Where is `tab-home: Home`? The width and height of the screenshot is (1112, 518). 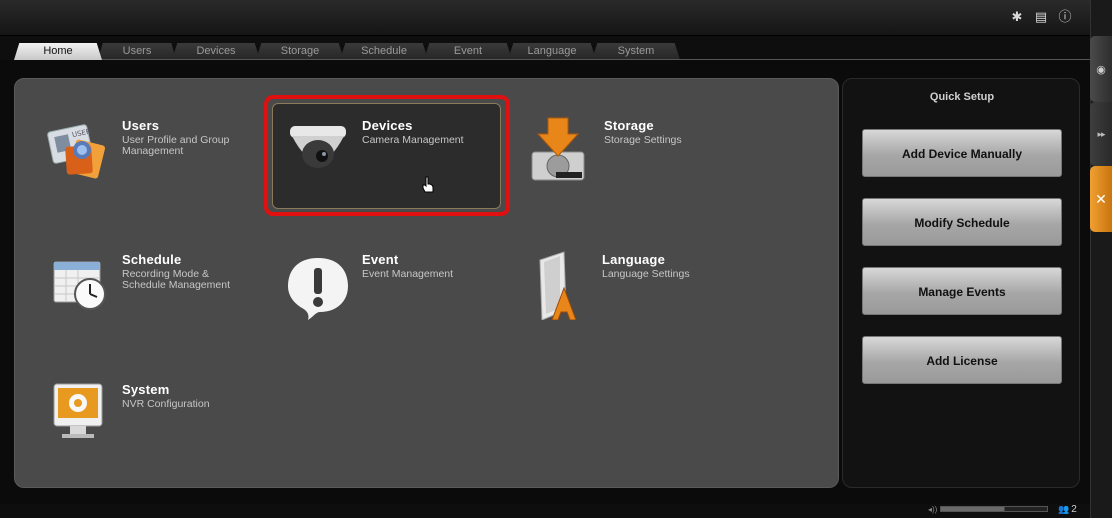
tab-home: Home is located at coordinates (58, 51).